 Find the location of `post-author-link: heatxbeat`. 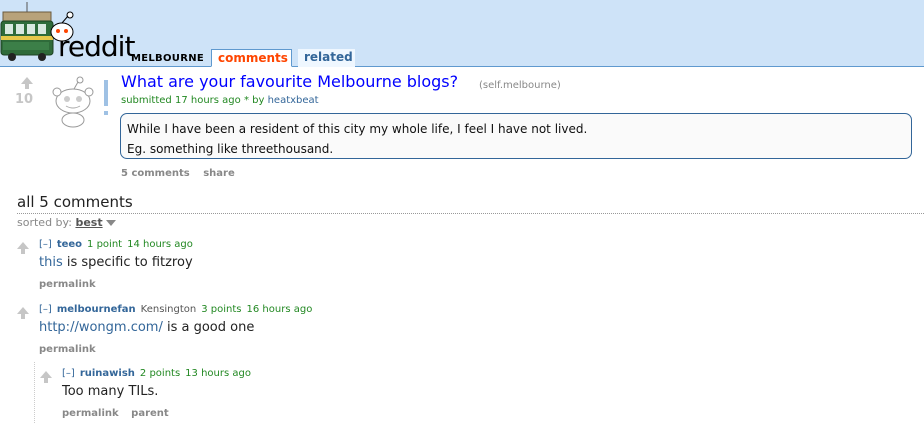

post-author-link: heatxbeat is located at coordinates (293, 100).